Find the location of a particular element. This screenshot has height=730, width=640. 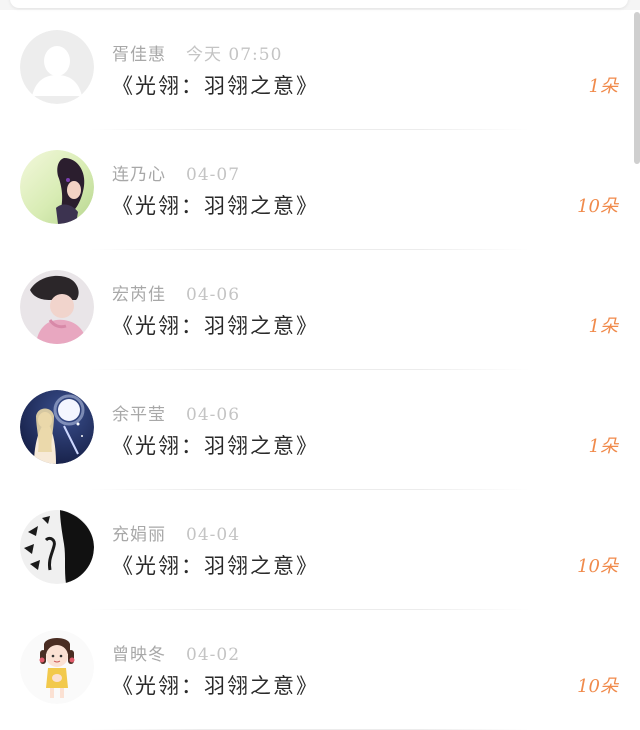

default-user-avatar-icon is located at coordinates (57, 67).